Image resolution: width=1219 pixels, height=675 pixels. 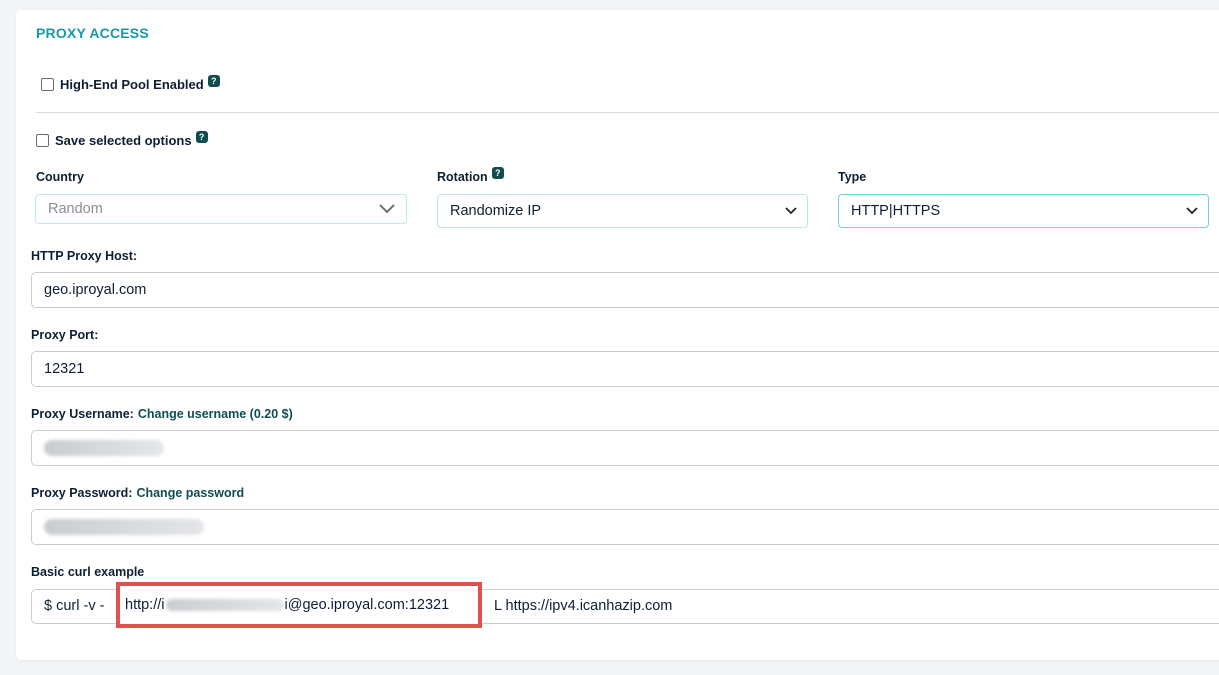 I want to click on divider, so click(x=627, y=112).